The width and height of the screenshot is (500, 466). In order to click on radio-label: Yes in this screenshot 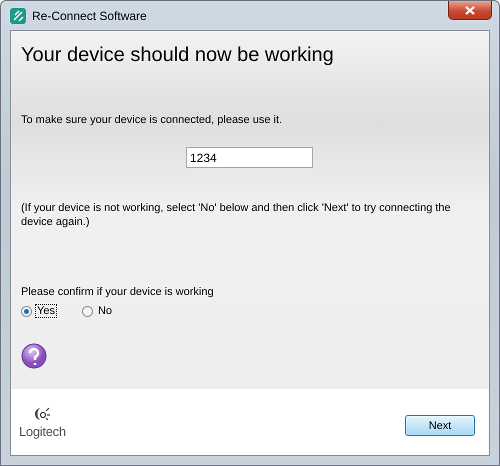, I will do `click(46, 311)`.